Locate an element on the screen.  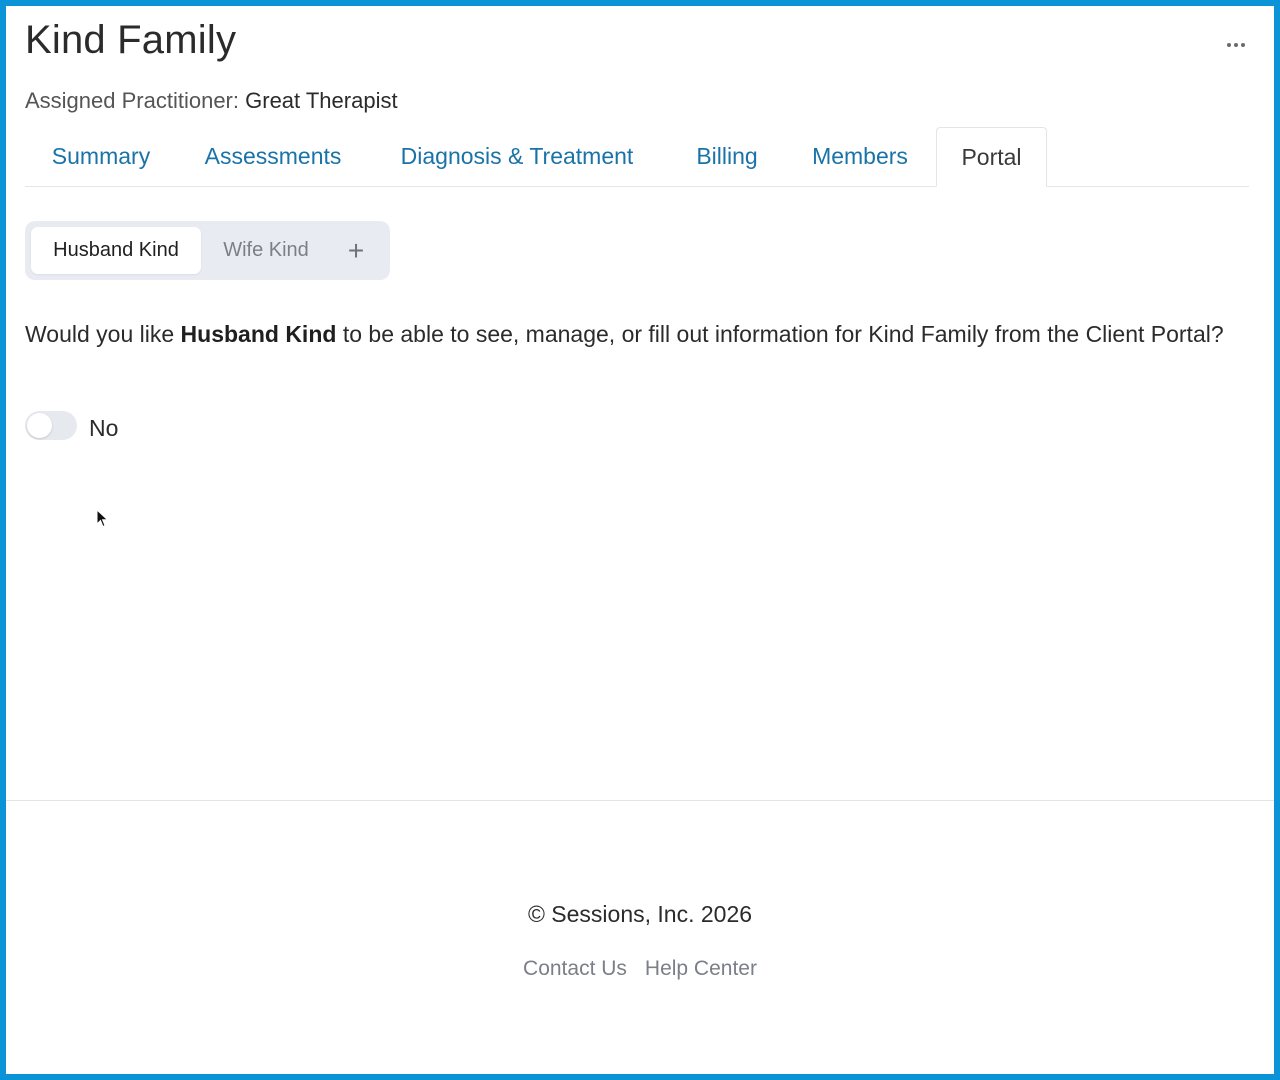
question-member: Husband Kind is located at coordinates (258, 334).